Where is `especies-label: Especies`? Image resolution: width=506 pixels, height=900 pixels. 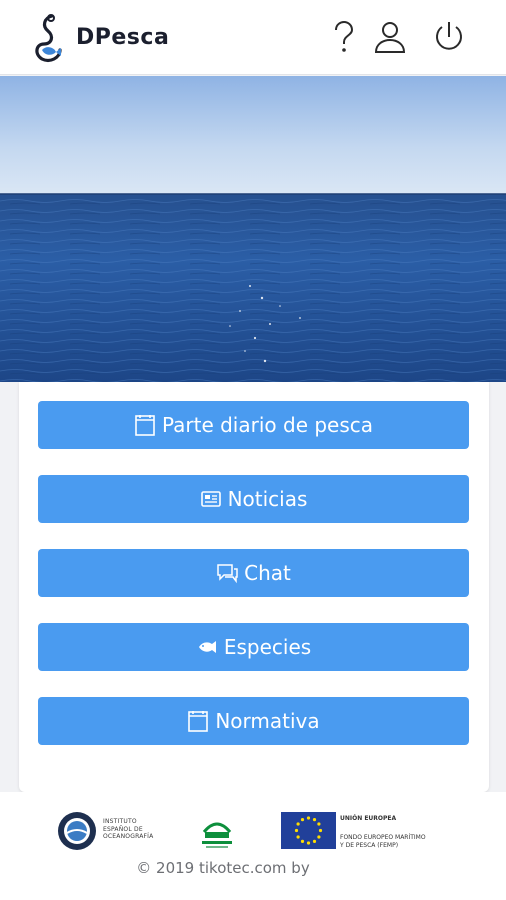 especies-label: Especies is located at coordinates (267, 647).